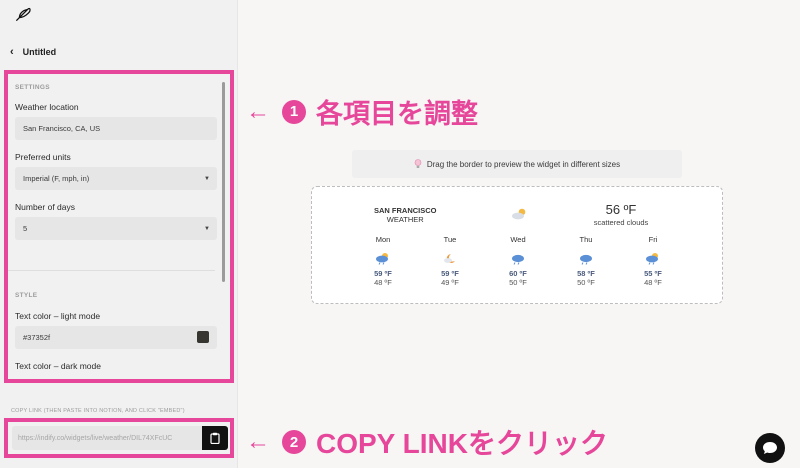 This screenshot has height=468, width=800. Describe the element at coordinates (519, 214) in the screenshot. I see `partly-cloudy-day-icon` at that location.